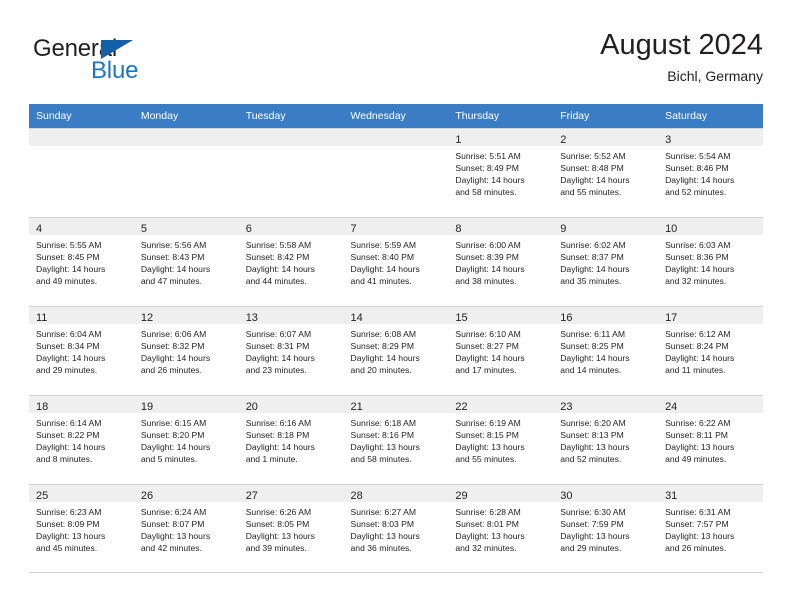  What do you see at coordinates (383, 245) in the screenshot?
I see `sunrise-text: Sunrise: 5:59 AM` at bounding box center [383, 245].